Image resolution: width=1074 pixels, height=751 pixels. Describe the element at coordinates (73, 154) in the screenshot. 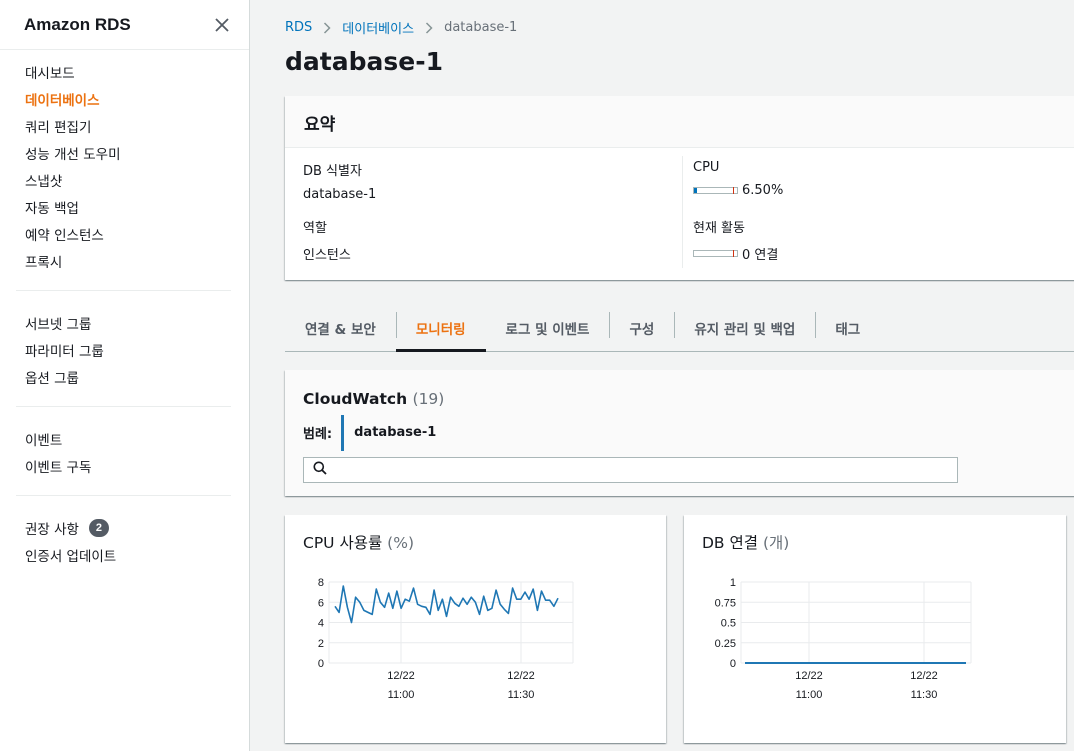

I see `sidebar-item-label: 성능 개선 도우미` at that location.